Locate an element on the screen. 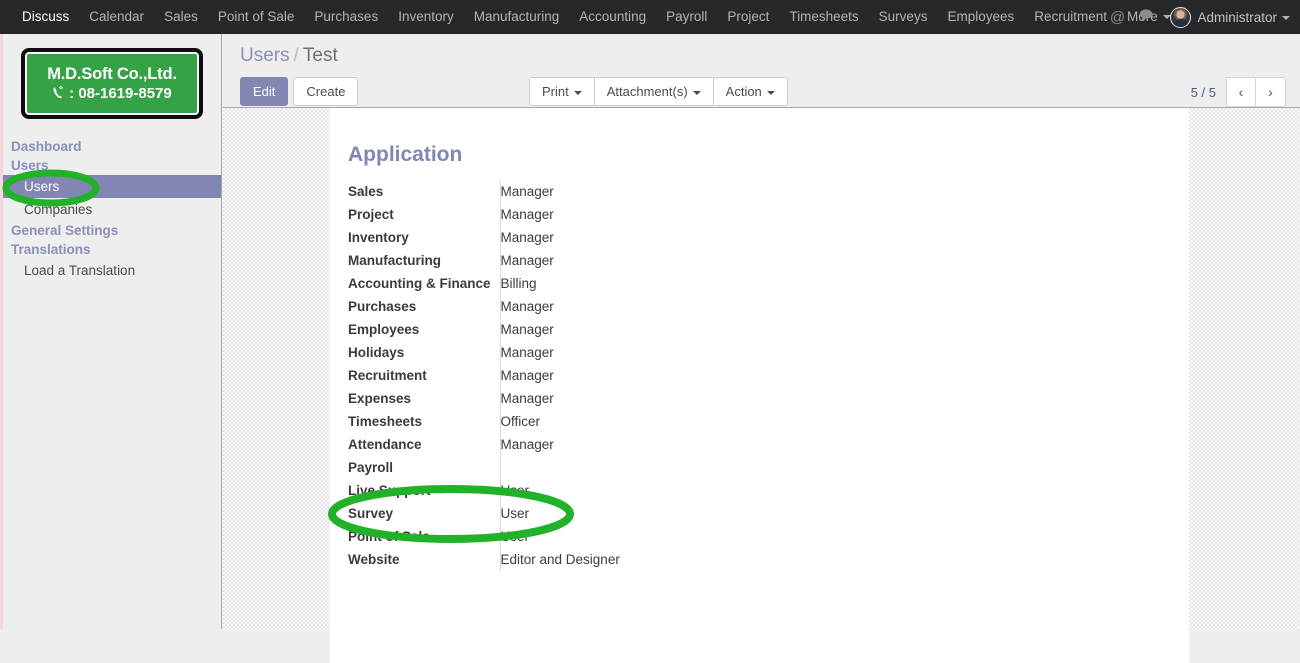  nav-item-label: Sales is located at coordinates (181, 16).